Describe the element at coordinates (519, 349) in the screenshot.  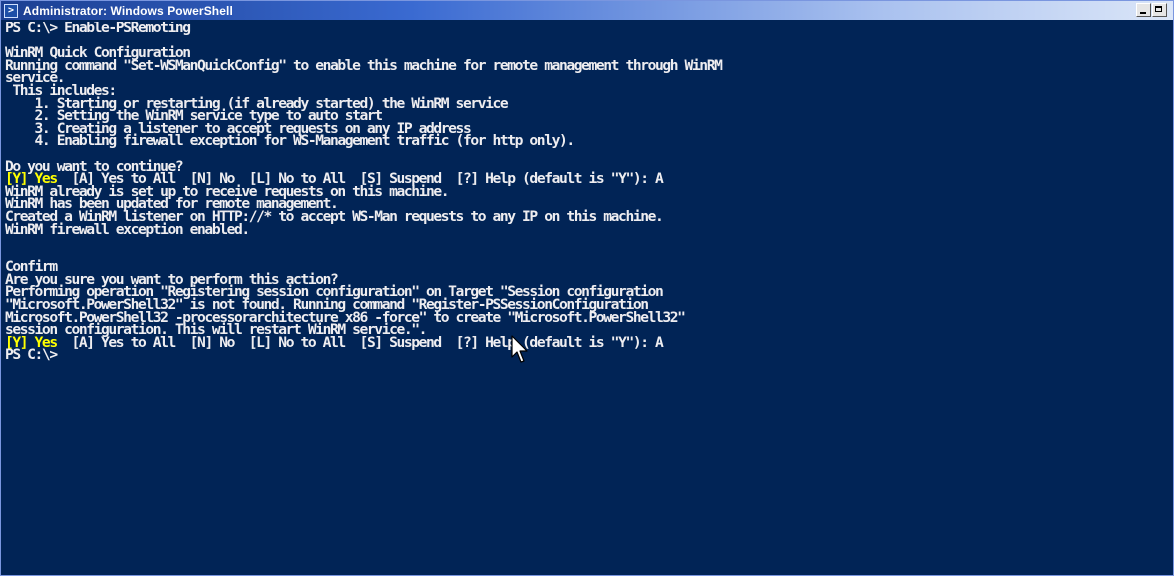
I see `mouse-pointer-icon` at that location.